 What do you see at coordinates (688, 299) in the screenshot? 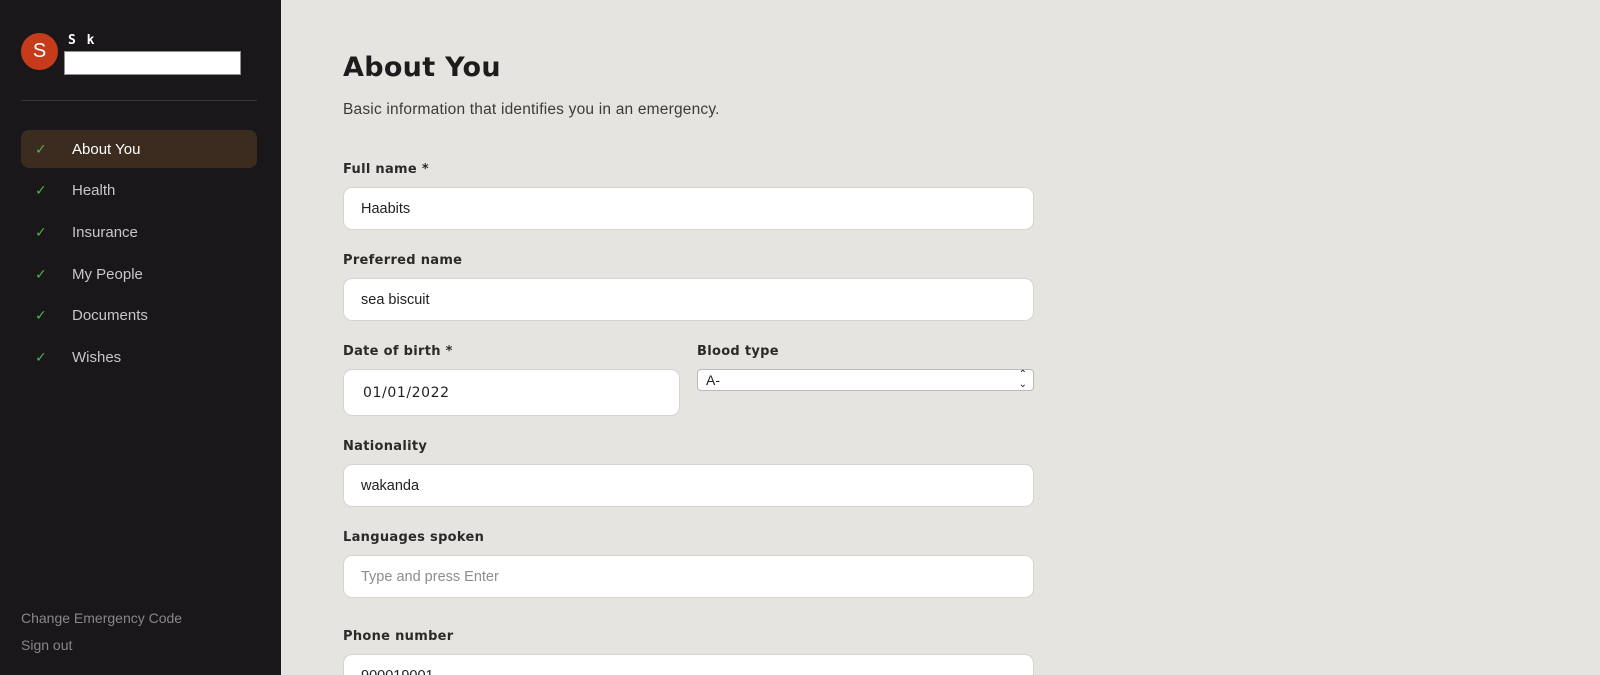
I see `preferred-name-input: sea biscuit` at bounding box center [688, 299].